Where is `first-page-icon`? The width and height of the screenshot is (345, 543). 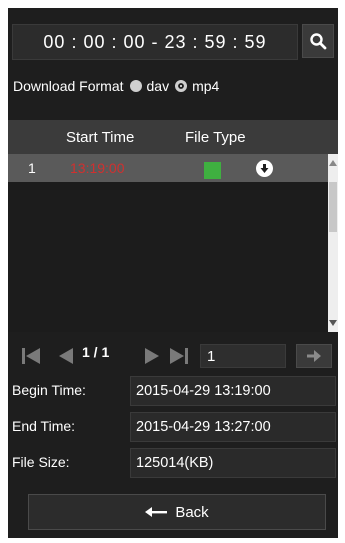 first-page-icon is located at coordinates (31, 356).